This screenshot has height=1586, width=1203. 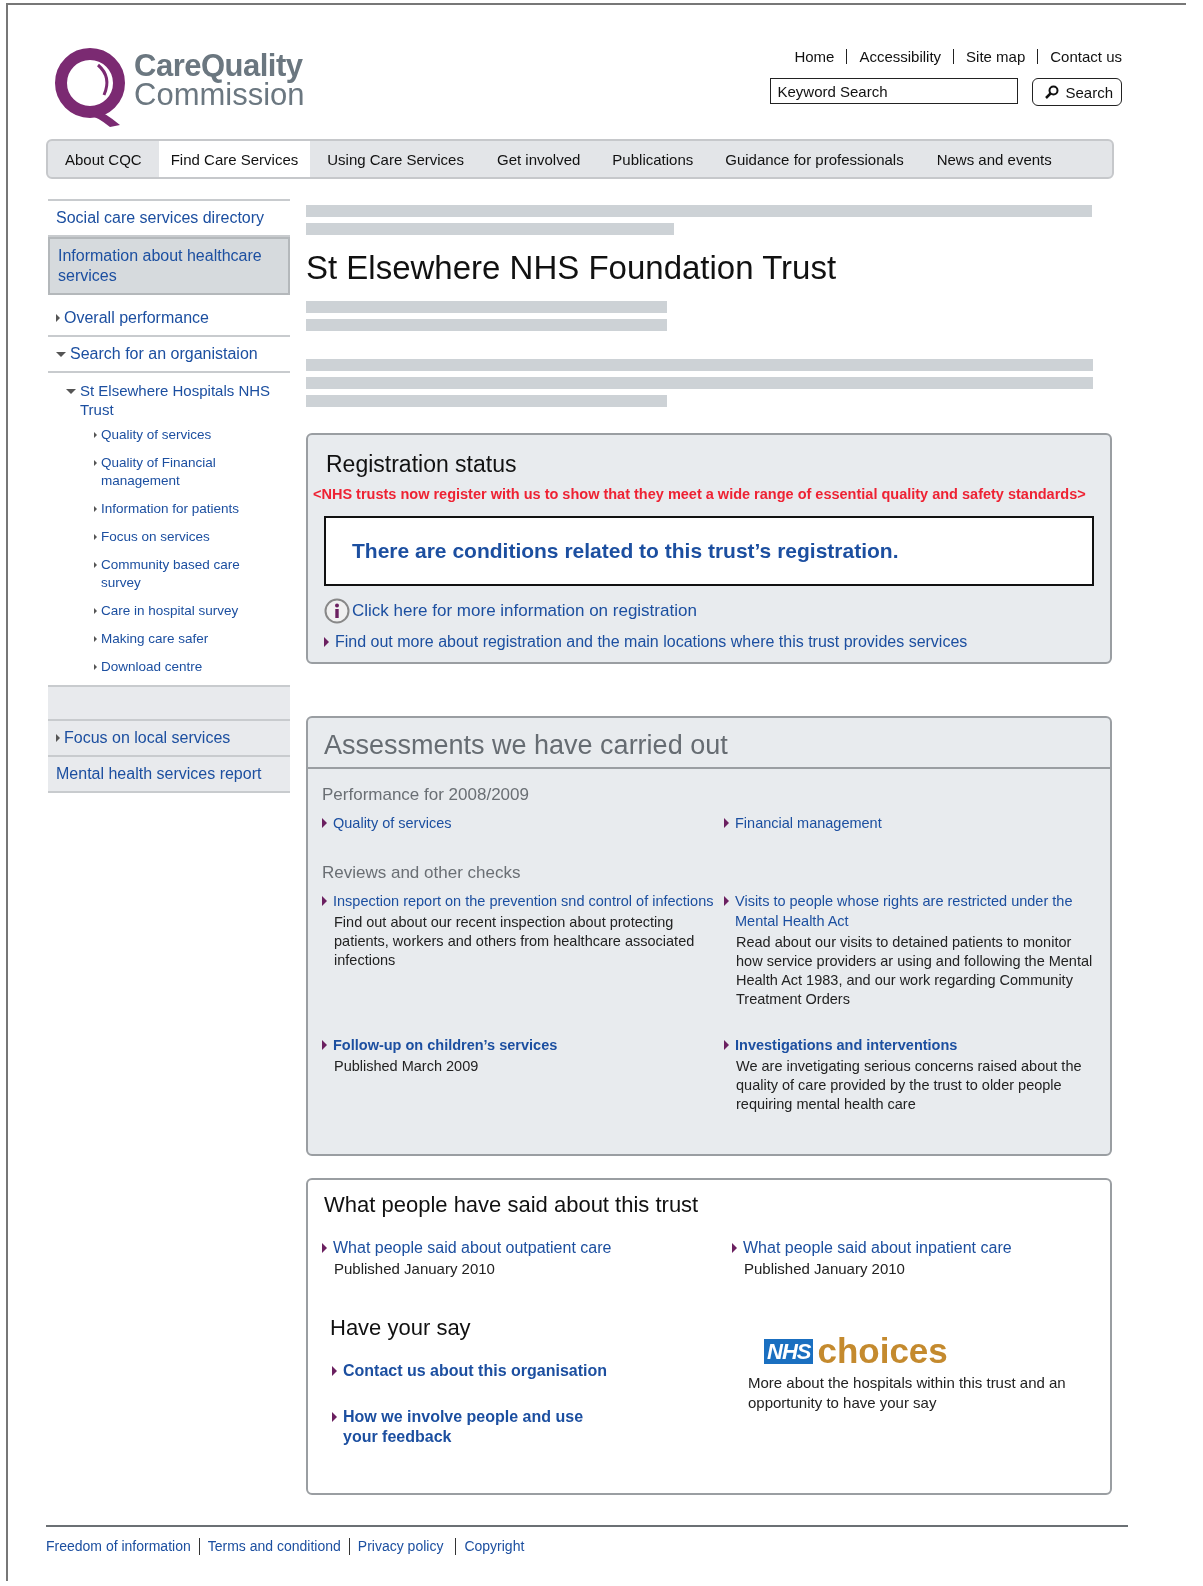 What do you see at coordinates (909, 1085) in the screenshot?
I see `assessment-description: We are invetigating serious concerns raised about the quality of care provided by the trust to older people requiring mental health care` at bounding box center [909, 1085].